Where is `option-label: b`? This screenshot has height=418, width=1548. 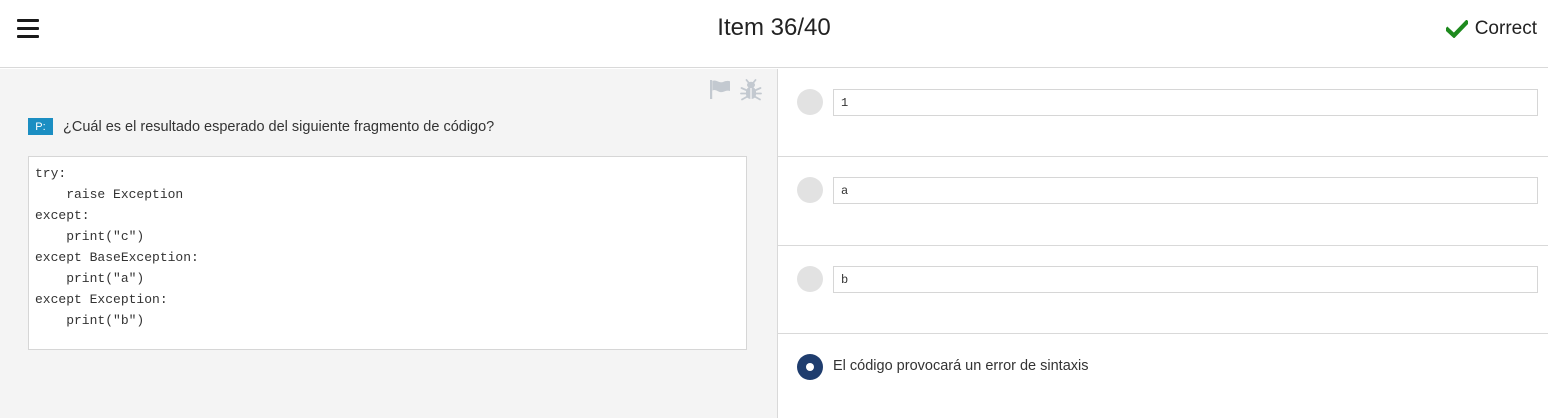 option-label: b is located at coordinates (1185, 279).